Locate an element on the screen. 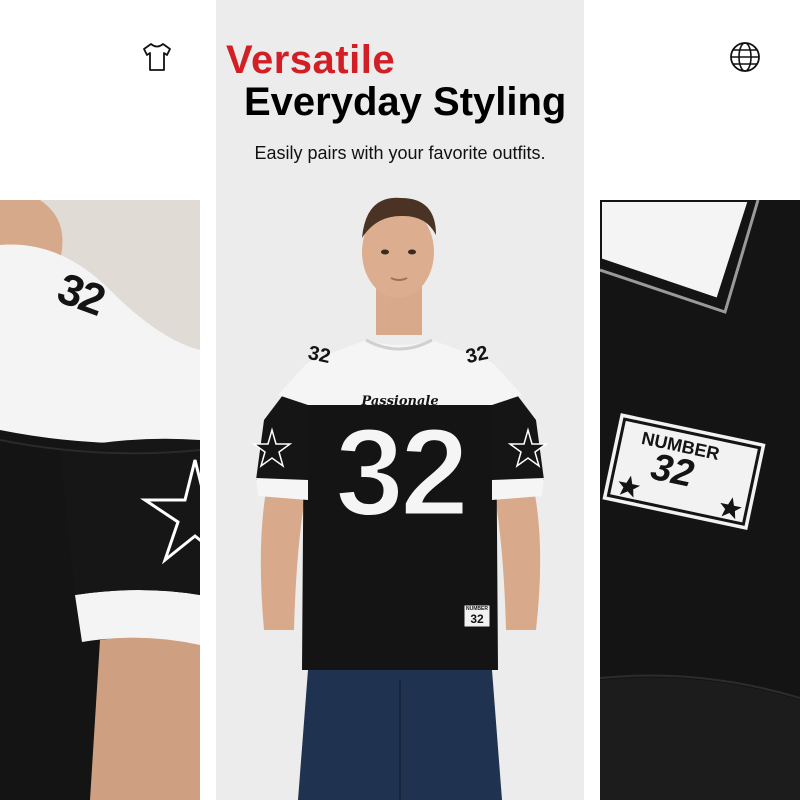 The height and width of the screenshot is (800, 800). shoulder-number-right: 32 is located at coordinates (477, 355).